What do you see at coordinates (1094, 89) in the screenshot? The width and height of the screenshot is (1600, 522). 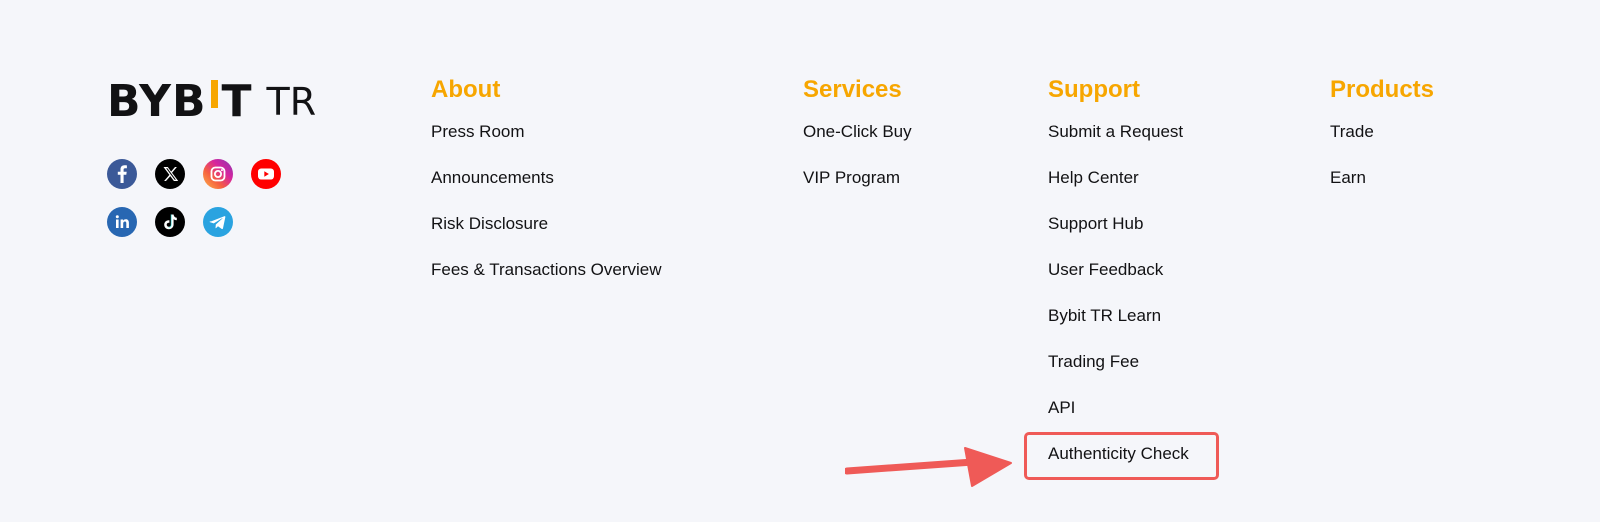 I see `column-title-support: Support` at bounding box center [1094, 89].